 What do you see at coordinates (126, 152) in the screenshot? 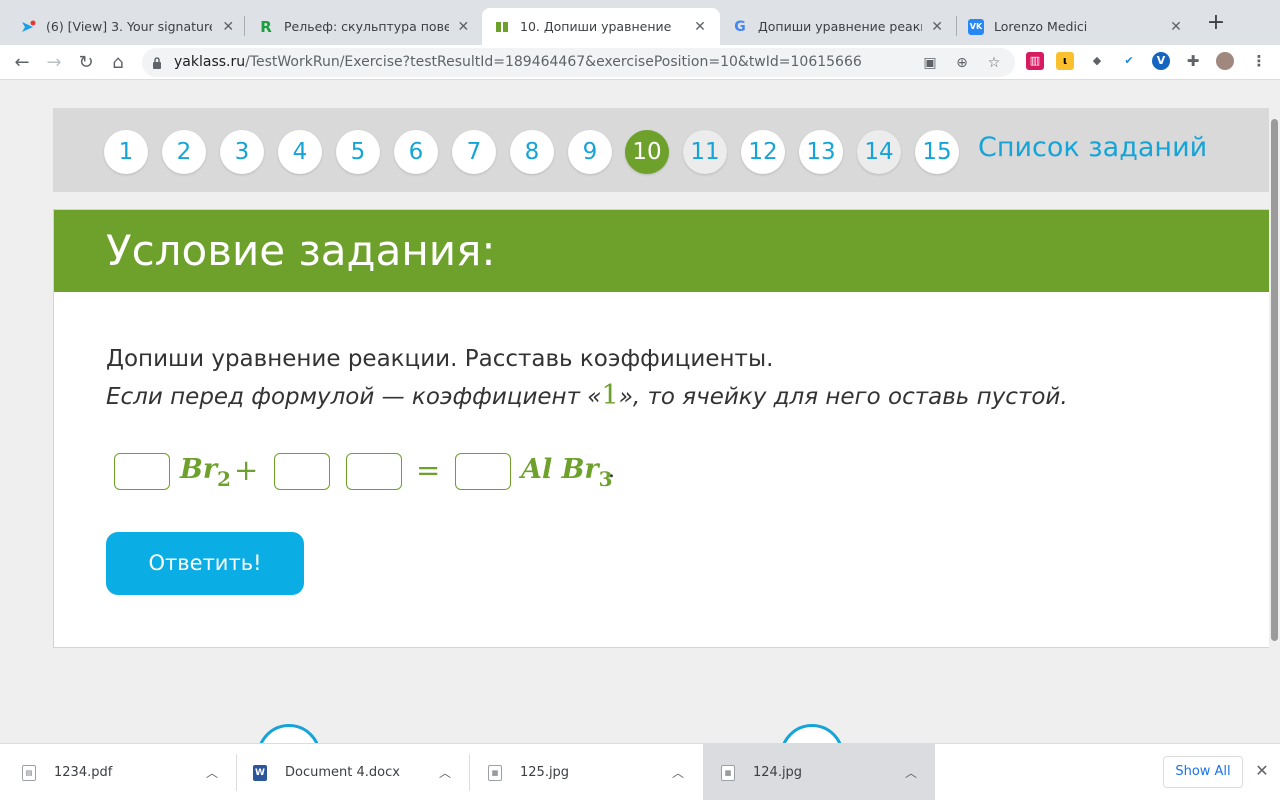
I see `task-number-1: 1` at bounding box center [126, 152].